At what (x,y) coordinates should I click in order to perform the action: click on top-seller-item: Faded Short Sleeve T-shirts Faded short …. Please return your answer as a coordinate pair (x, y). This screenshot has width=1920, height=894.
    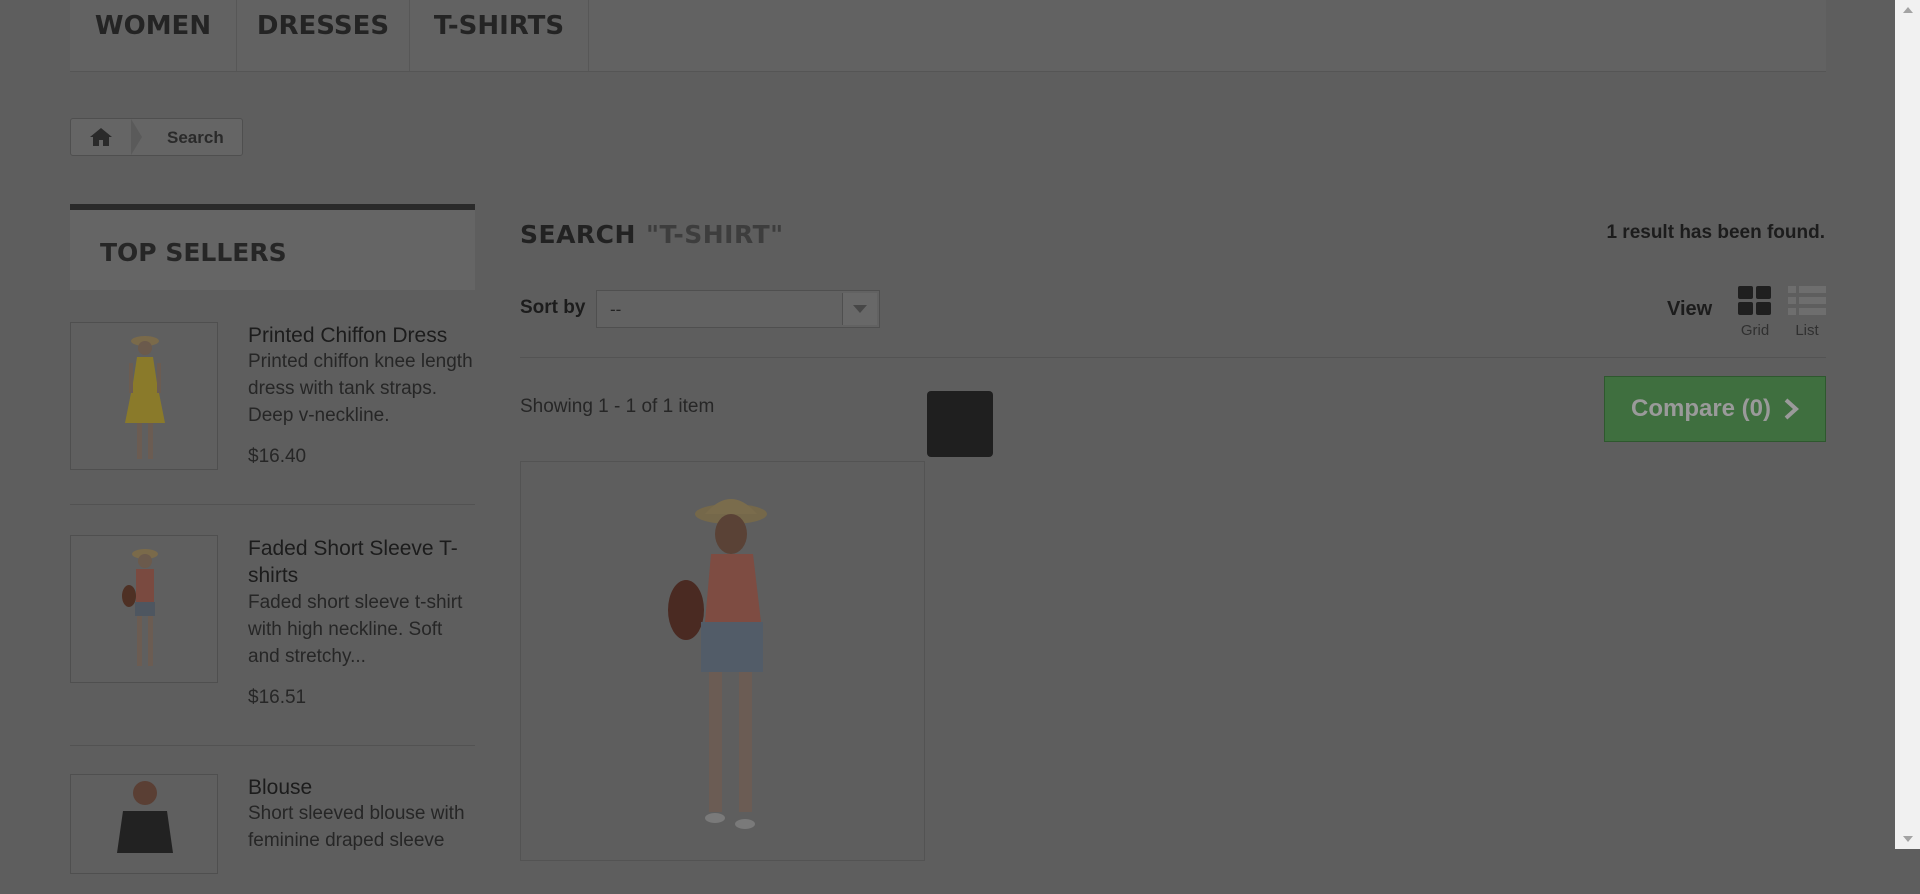
    Looking at the image, I should click on (272, 655).